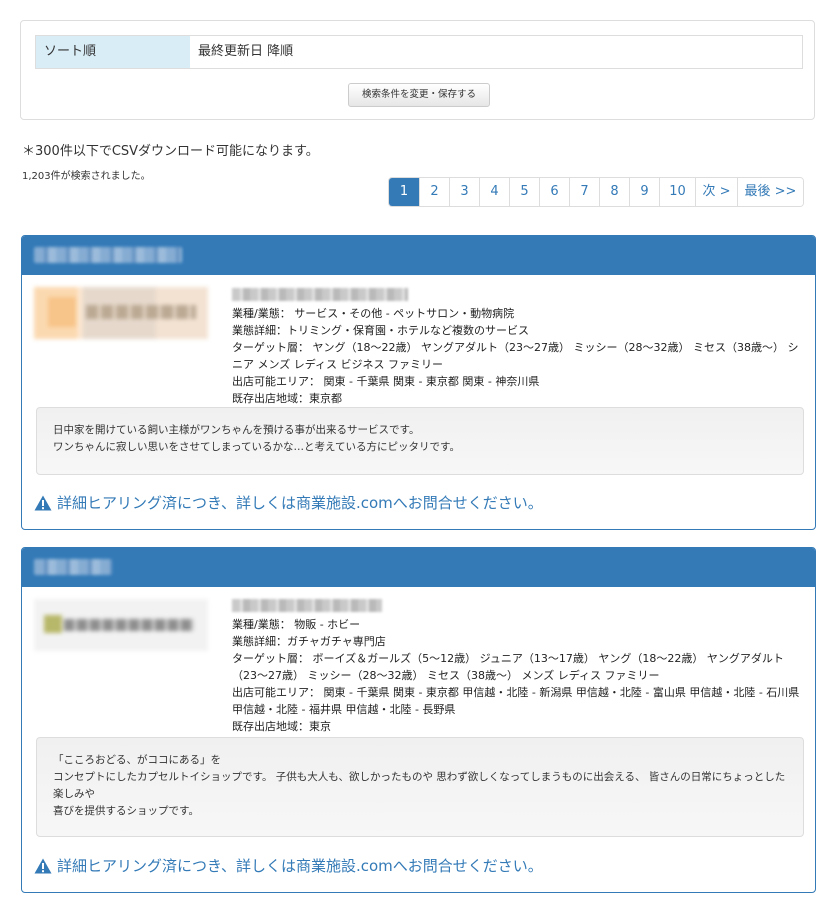 This screenshot has width=837, height=906. Describe the element at coordinates (524, 192) in the screenshot. I see `page-5: 5` at that location.